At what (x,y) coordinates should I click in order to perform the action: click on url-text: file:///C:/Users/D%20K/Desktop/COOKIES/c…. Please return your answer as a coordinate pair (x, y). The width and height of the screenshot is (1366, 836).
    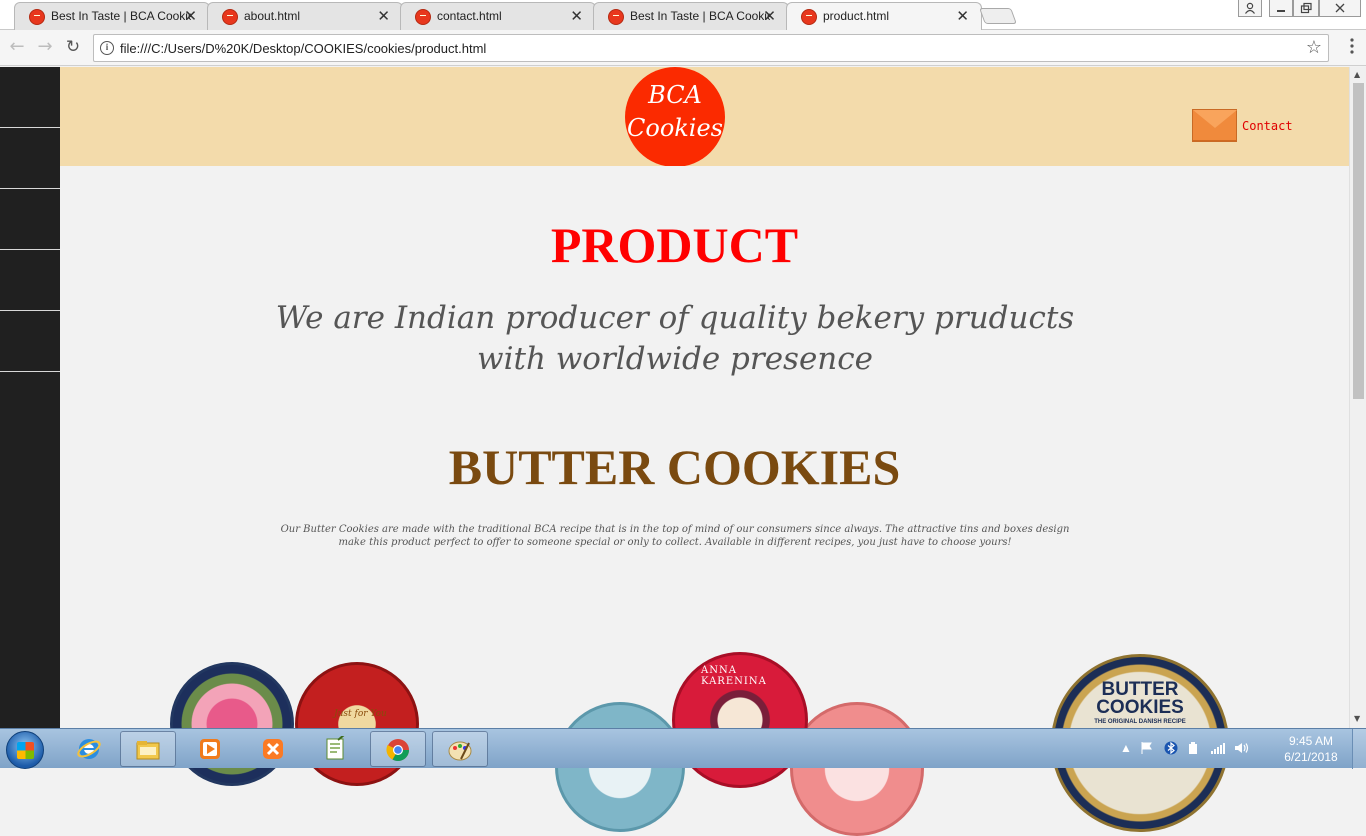
    Looking at the image, I should click on (303, 48).